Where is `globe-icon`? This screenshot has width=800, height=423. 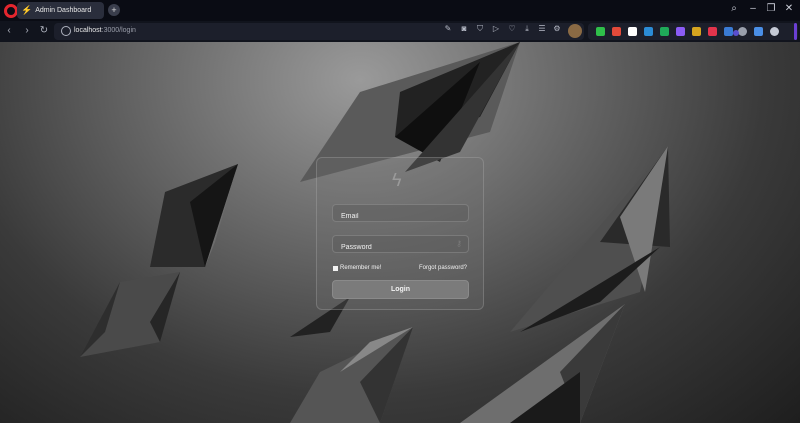
globe-icon is located at coordinates (66, 31).